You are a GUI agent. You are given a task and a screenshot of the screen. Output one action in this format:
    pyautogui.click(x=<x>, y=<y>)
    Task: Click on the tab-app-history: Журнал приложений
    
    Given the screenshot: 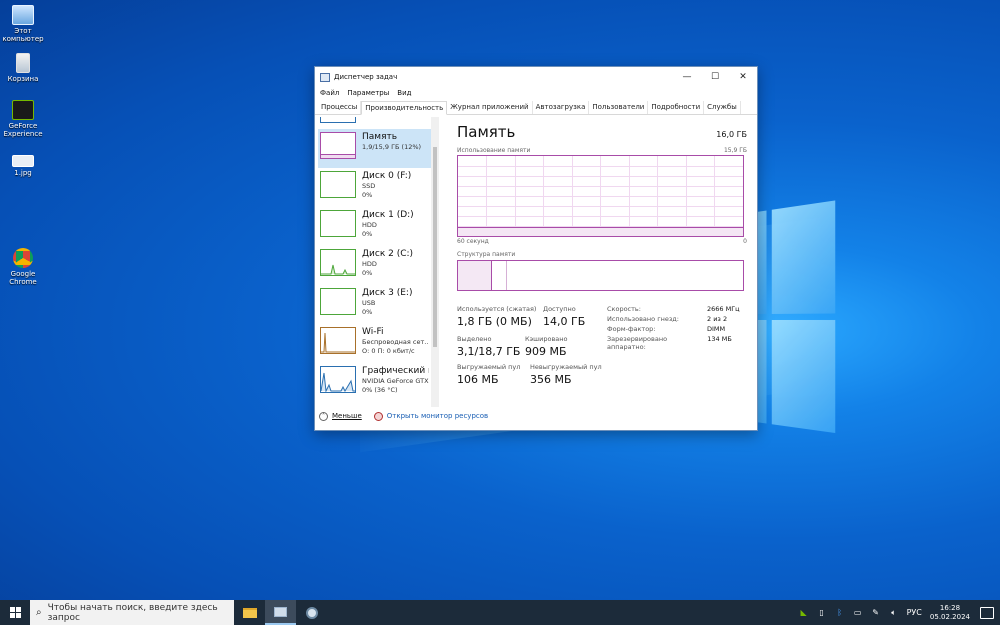 What is the action you would take?
    pyautogui.click(x=489, y=107)
    